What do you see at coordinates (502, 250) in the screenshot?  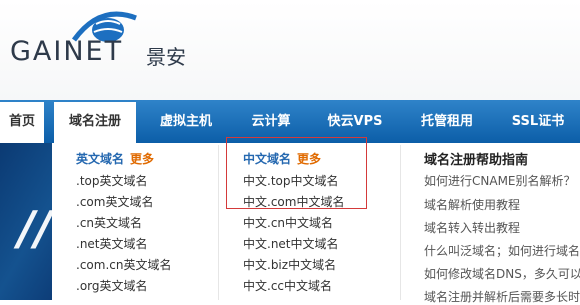 I see `help-link: 什么叫泛域名；如何进行域名` at bounding box center [502, 250].